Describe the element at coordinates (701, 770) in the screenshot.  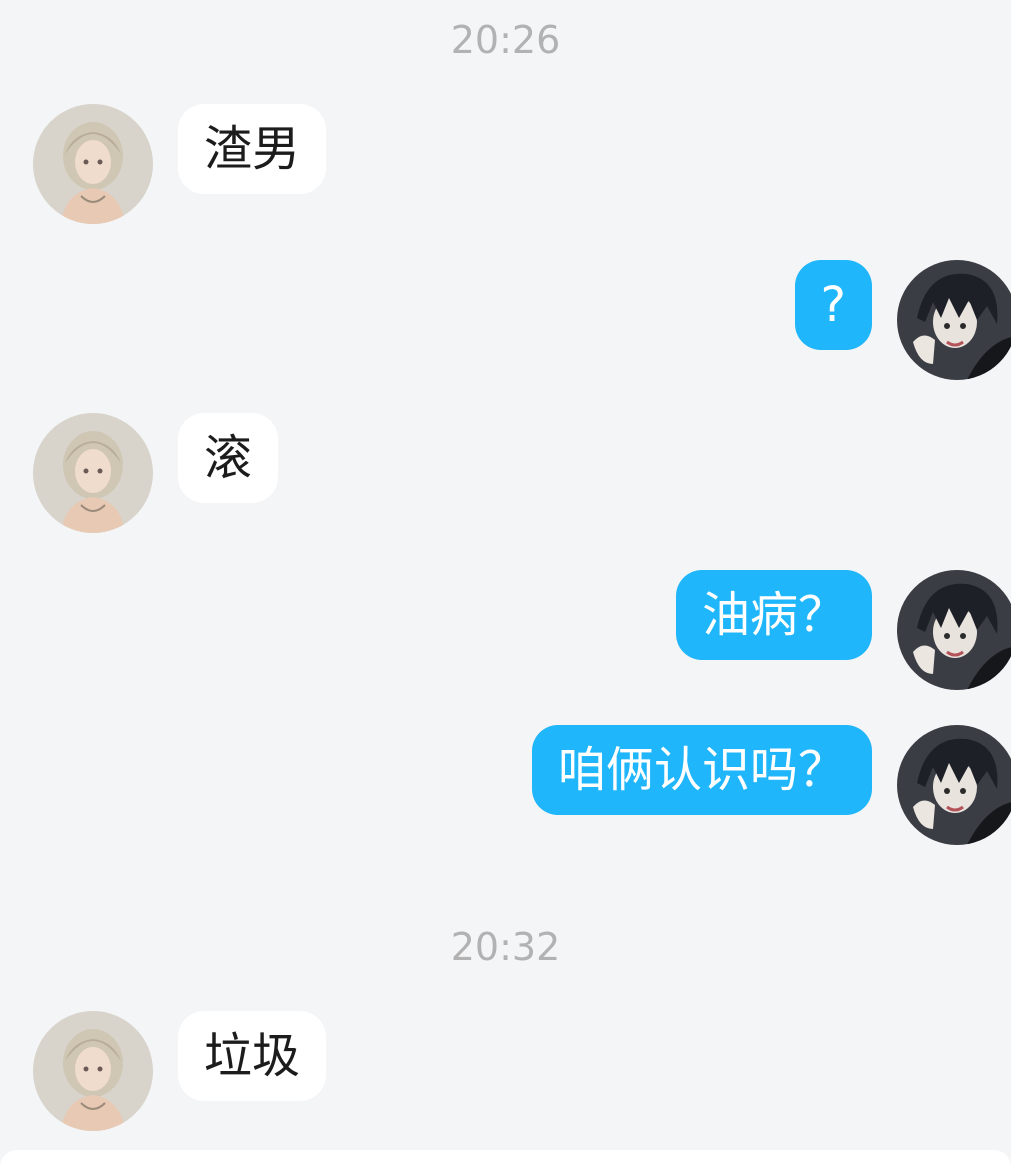
I see `message-bubble-outgoing: 咱俩认识吗？` at that location.